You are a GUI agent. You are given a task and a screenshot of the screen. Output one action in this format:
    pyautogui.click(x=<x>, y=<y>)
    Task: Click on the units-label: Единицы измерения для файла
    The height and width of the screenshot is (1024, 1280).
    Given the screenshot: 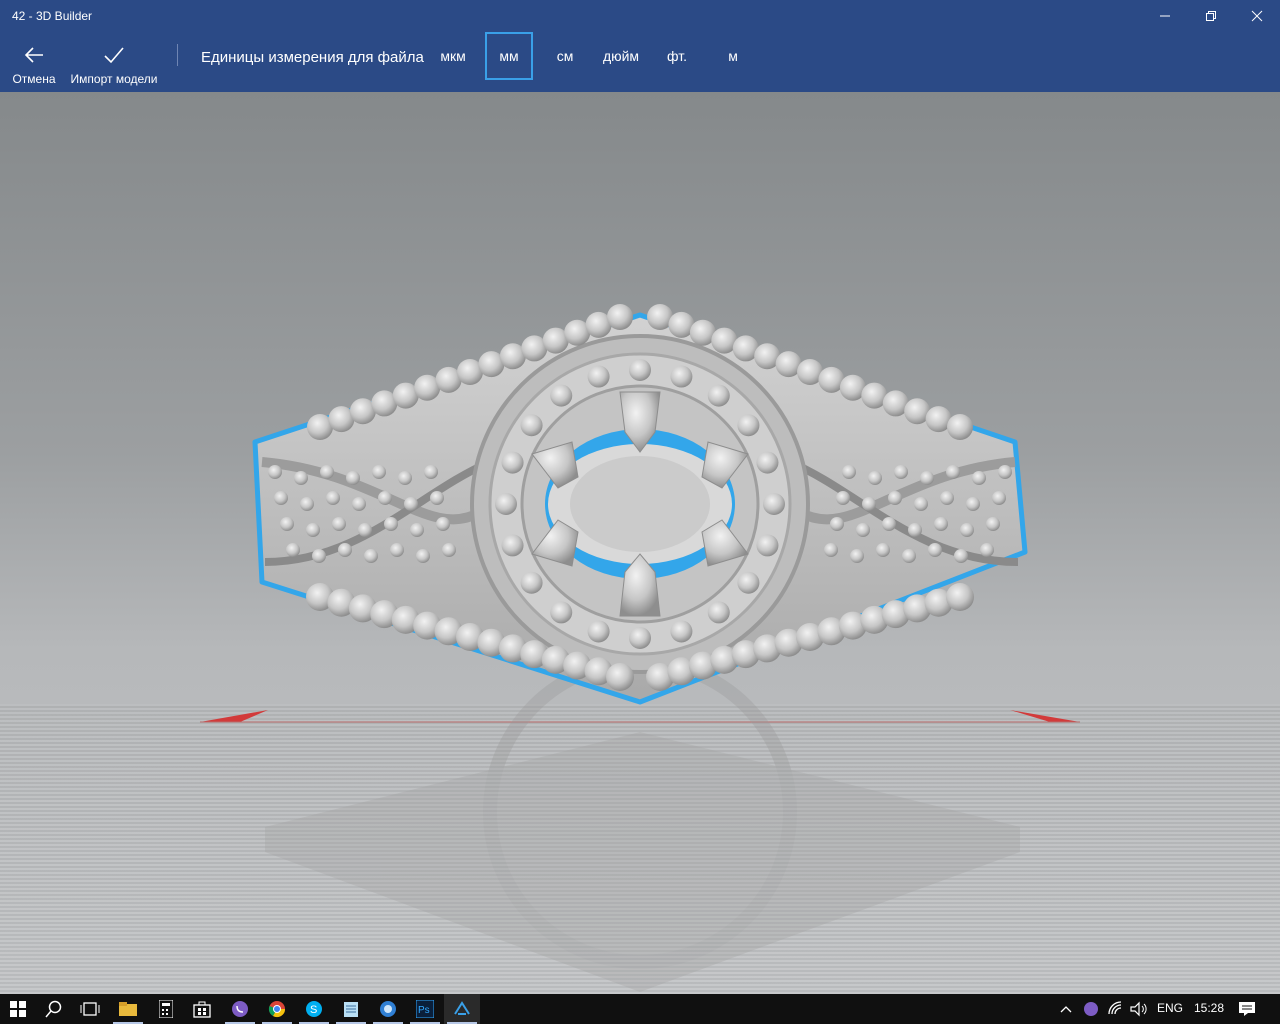 What is the action you would take?
    pyautogui.click(x=312, y=57)
    